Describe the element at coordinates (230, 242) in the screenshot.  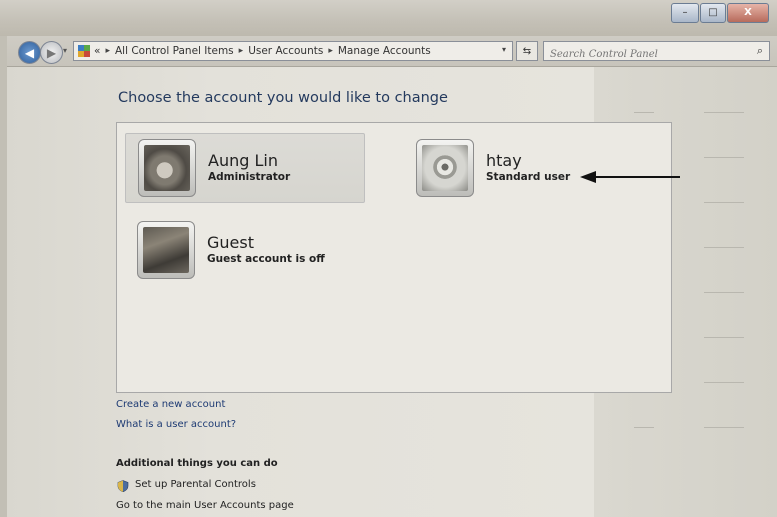
I see `account-name: Guest` at that location.